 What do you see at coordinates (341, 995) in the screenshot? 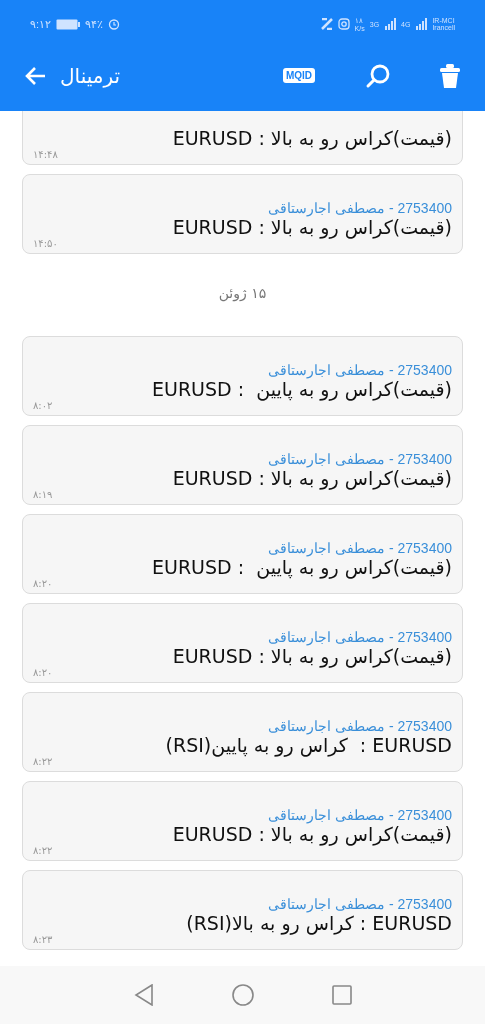
I see `recents-nav-button` at bounding box center [341, 995].